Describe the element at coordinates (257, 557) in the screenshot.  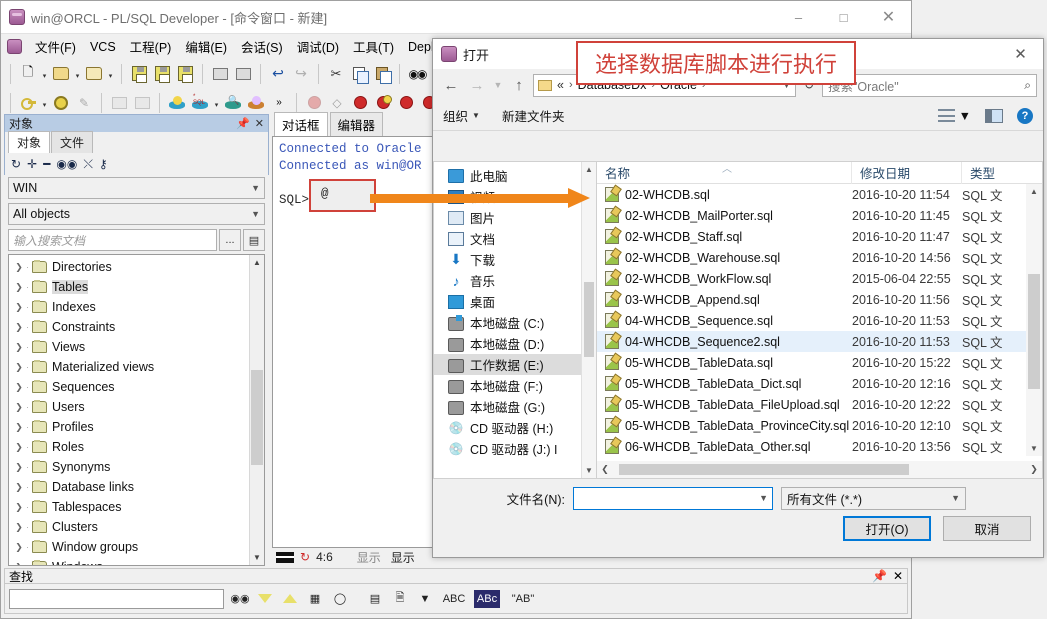
I see `scroll-down-icon: ▼` at that location.